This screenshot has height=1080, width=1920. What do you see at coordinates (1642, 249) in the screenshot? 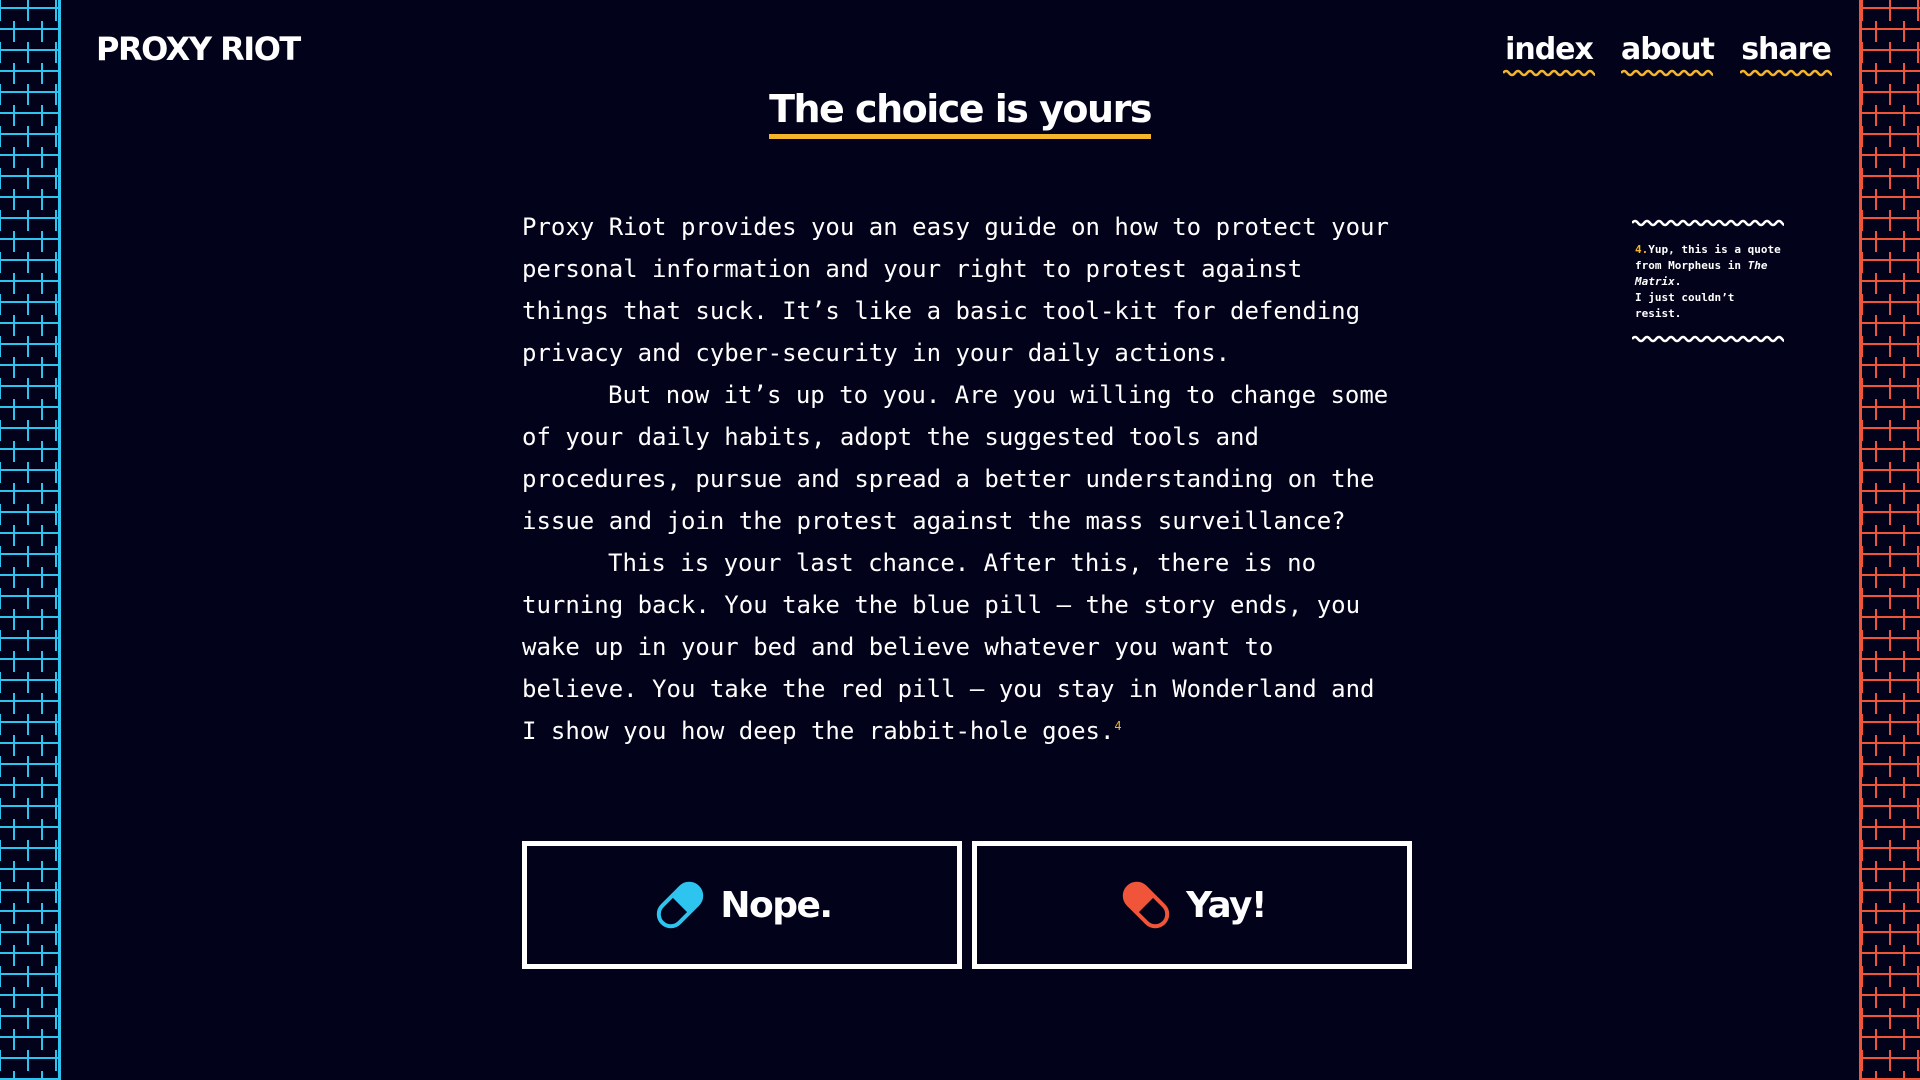
I see `sidenote-number: 4.` at bounding box center [1642, 249].